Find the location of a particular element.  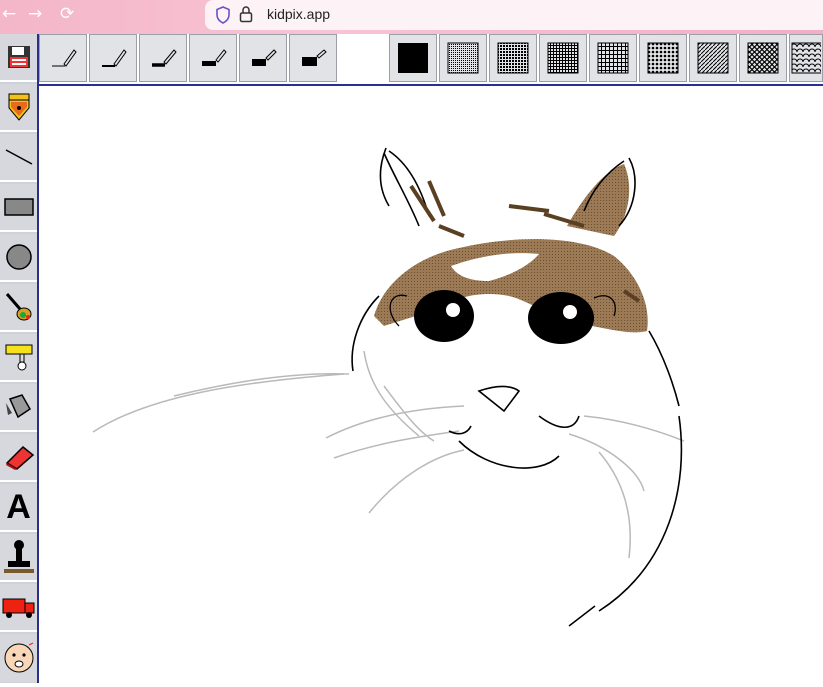

line-tool is located at coordinates (18, 158).